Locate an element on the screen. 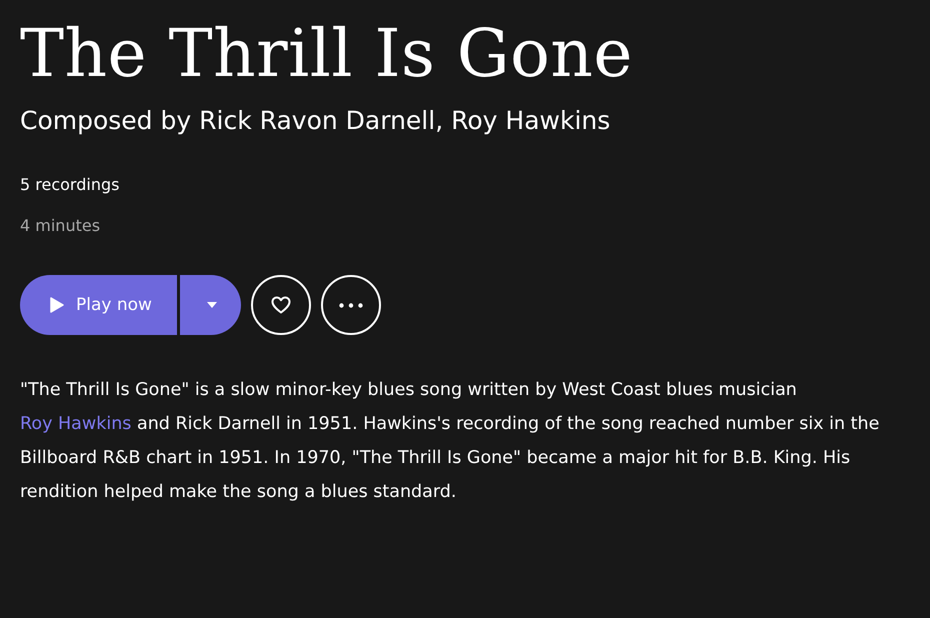 The image size is (930, 618). more-icon is located at coordinates (351, 305).